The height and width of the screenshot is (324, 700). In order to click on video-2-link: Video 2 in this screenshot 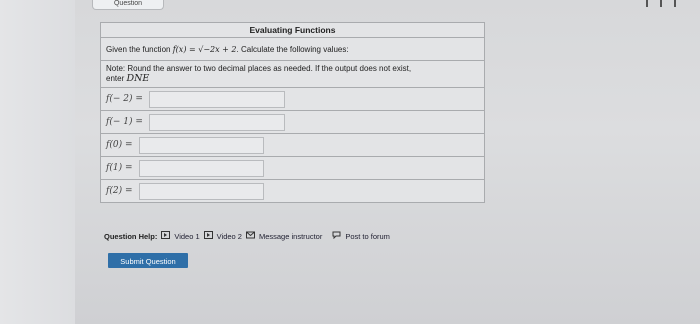, I will do `click(229, 236)`.